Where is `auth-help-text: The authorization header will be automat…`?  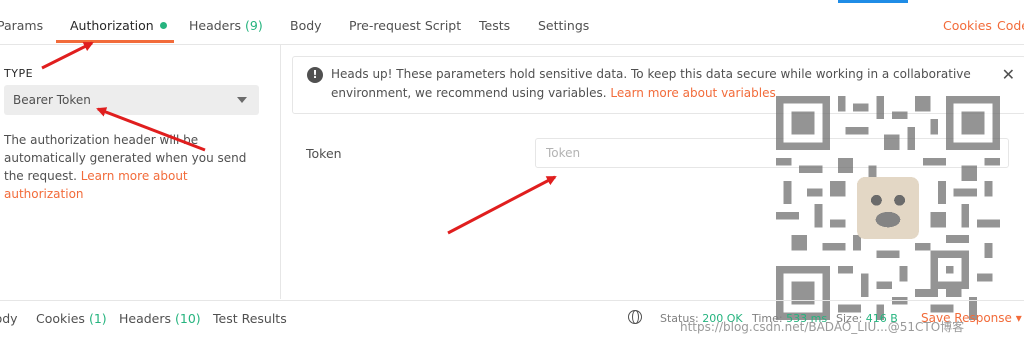
auth-help-text: The authorization header will be automat… is located at coordinates (135, 167).